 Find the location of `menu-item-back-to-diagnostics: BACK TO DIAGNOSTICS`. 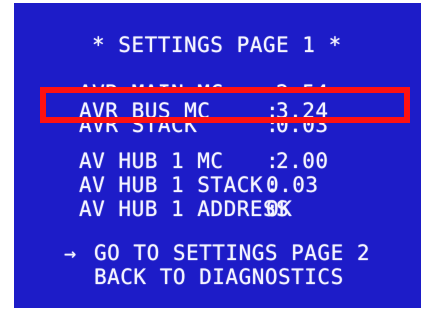

menu-item-back-to-diagnostics: BACK TO DIAGNOSTICS is located at coordinates (219, 277).